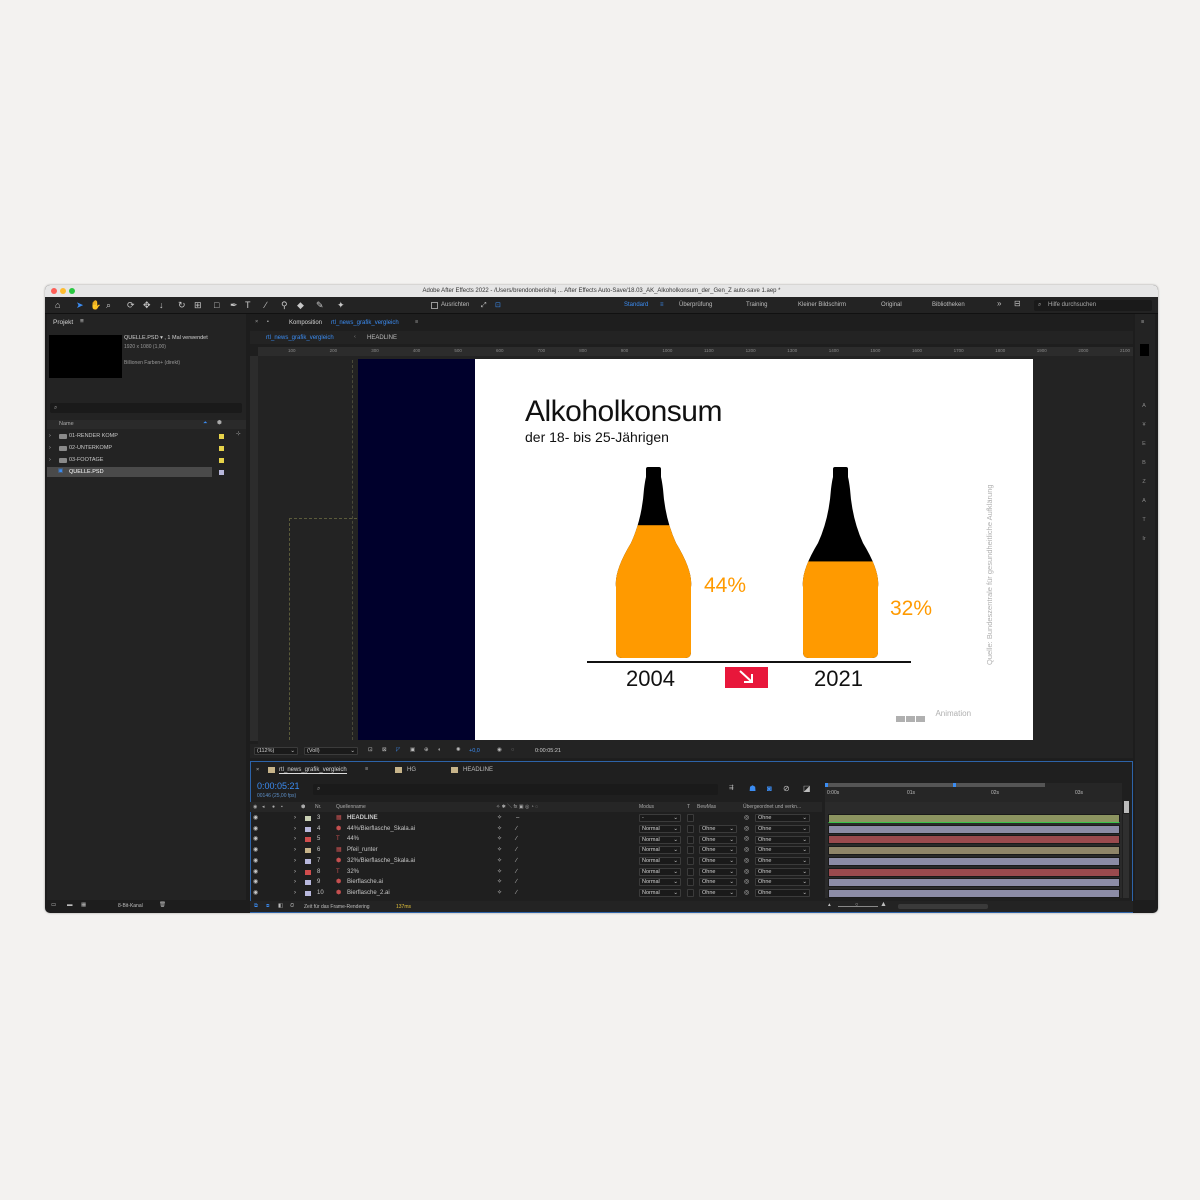 The image size is (1200, 1200). I want to click on project-item-0: › 01-RENDER KOMP, so click(146, 436).